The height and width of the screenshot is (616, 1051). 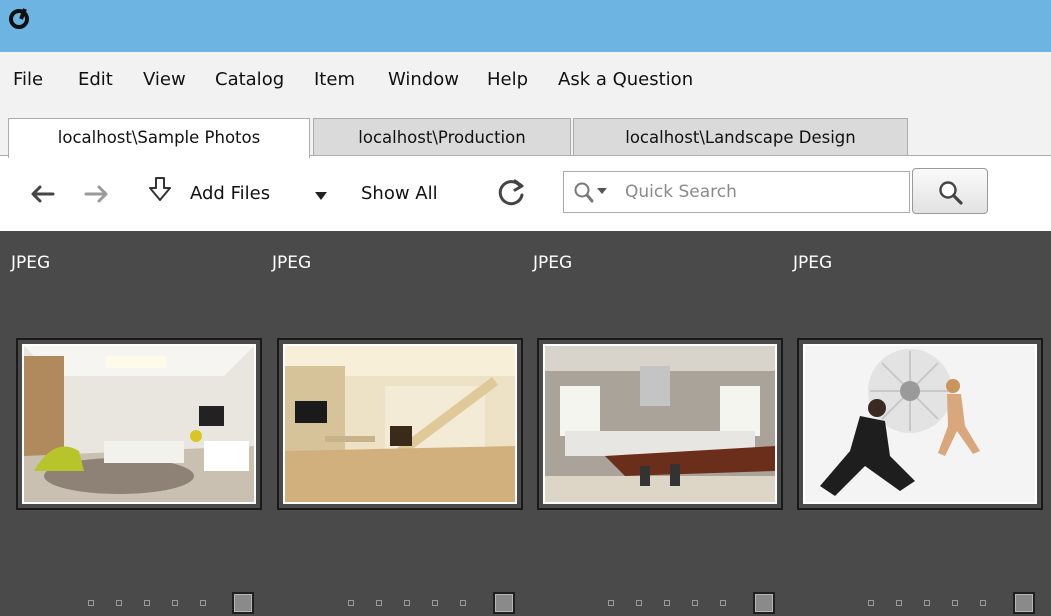 What do you see at coordinates (442, 137) in the screenshot?
I see `tab-production: localhost\Production` at bounding box center [442, 137].